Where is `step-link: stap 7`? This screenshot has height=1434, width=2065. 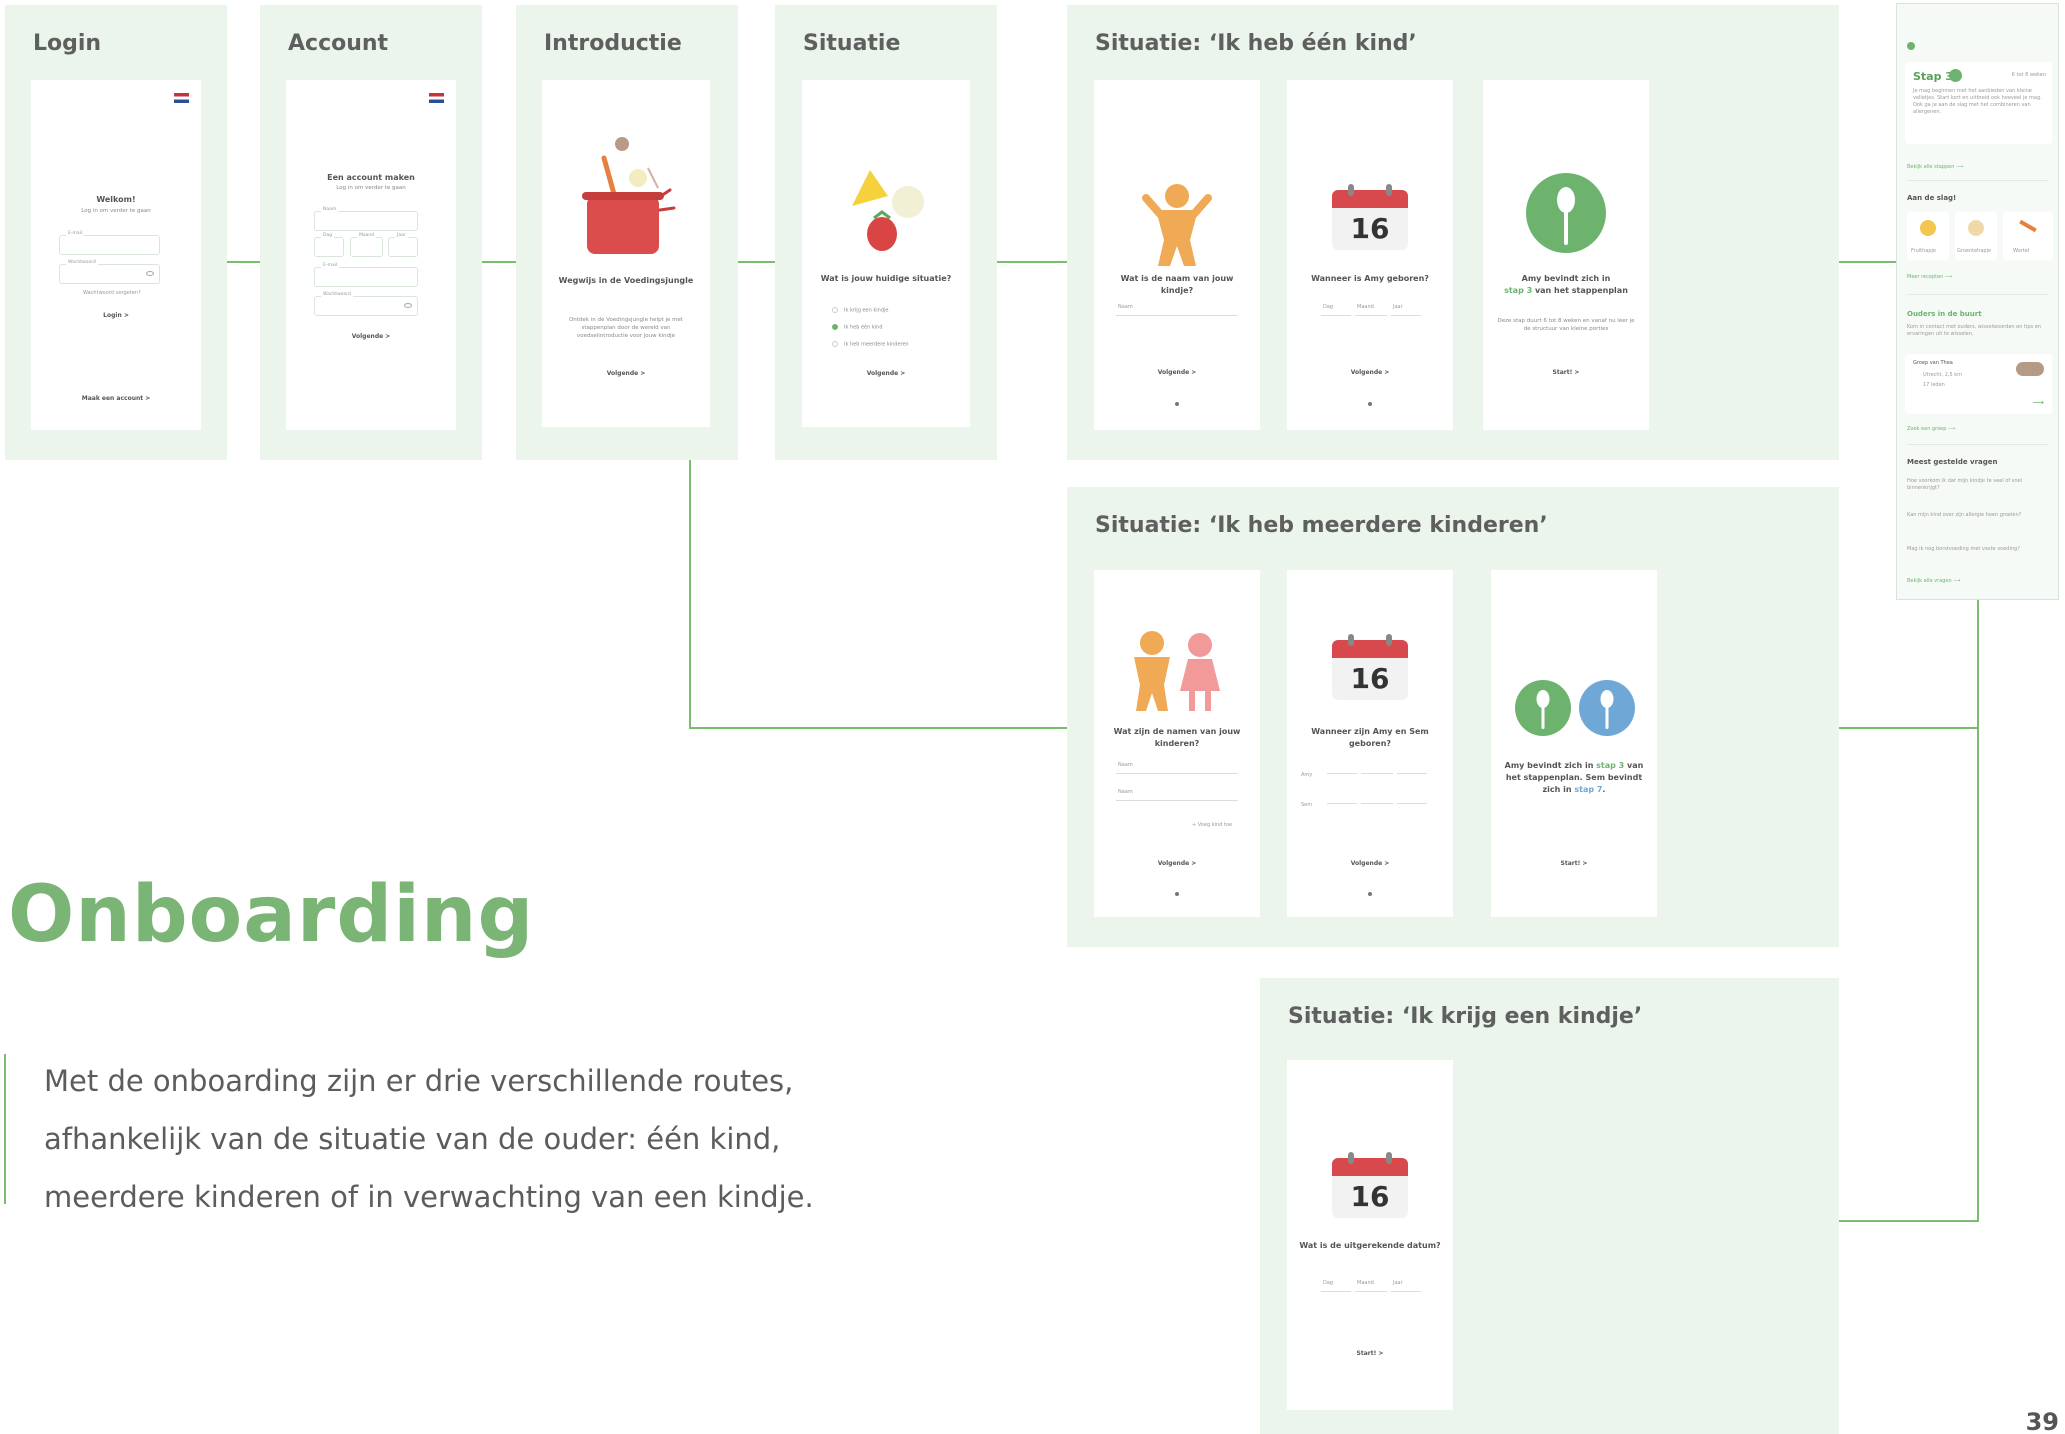
step-link: stap 7 is located at coordinates (1588, 789).